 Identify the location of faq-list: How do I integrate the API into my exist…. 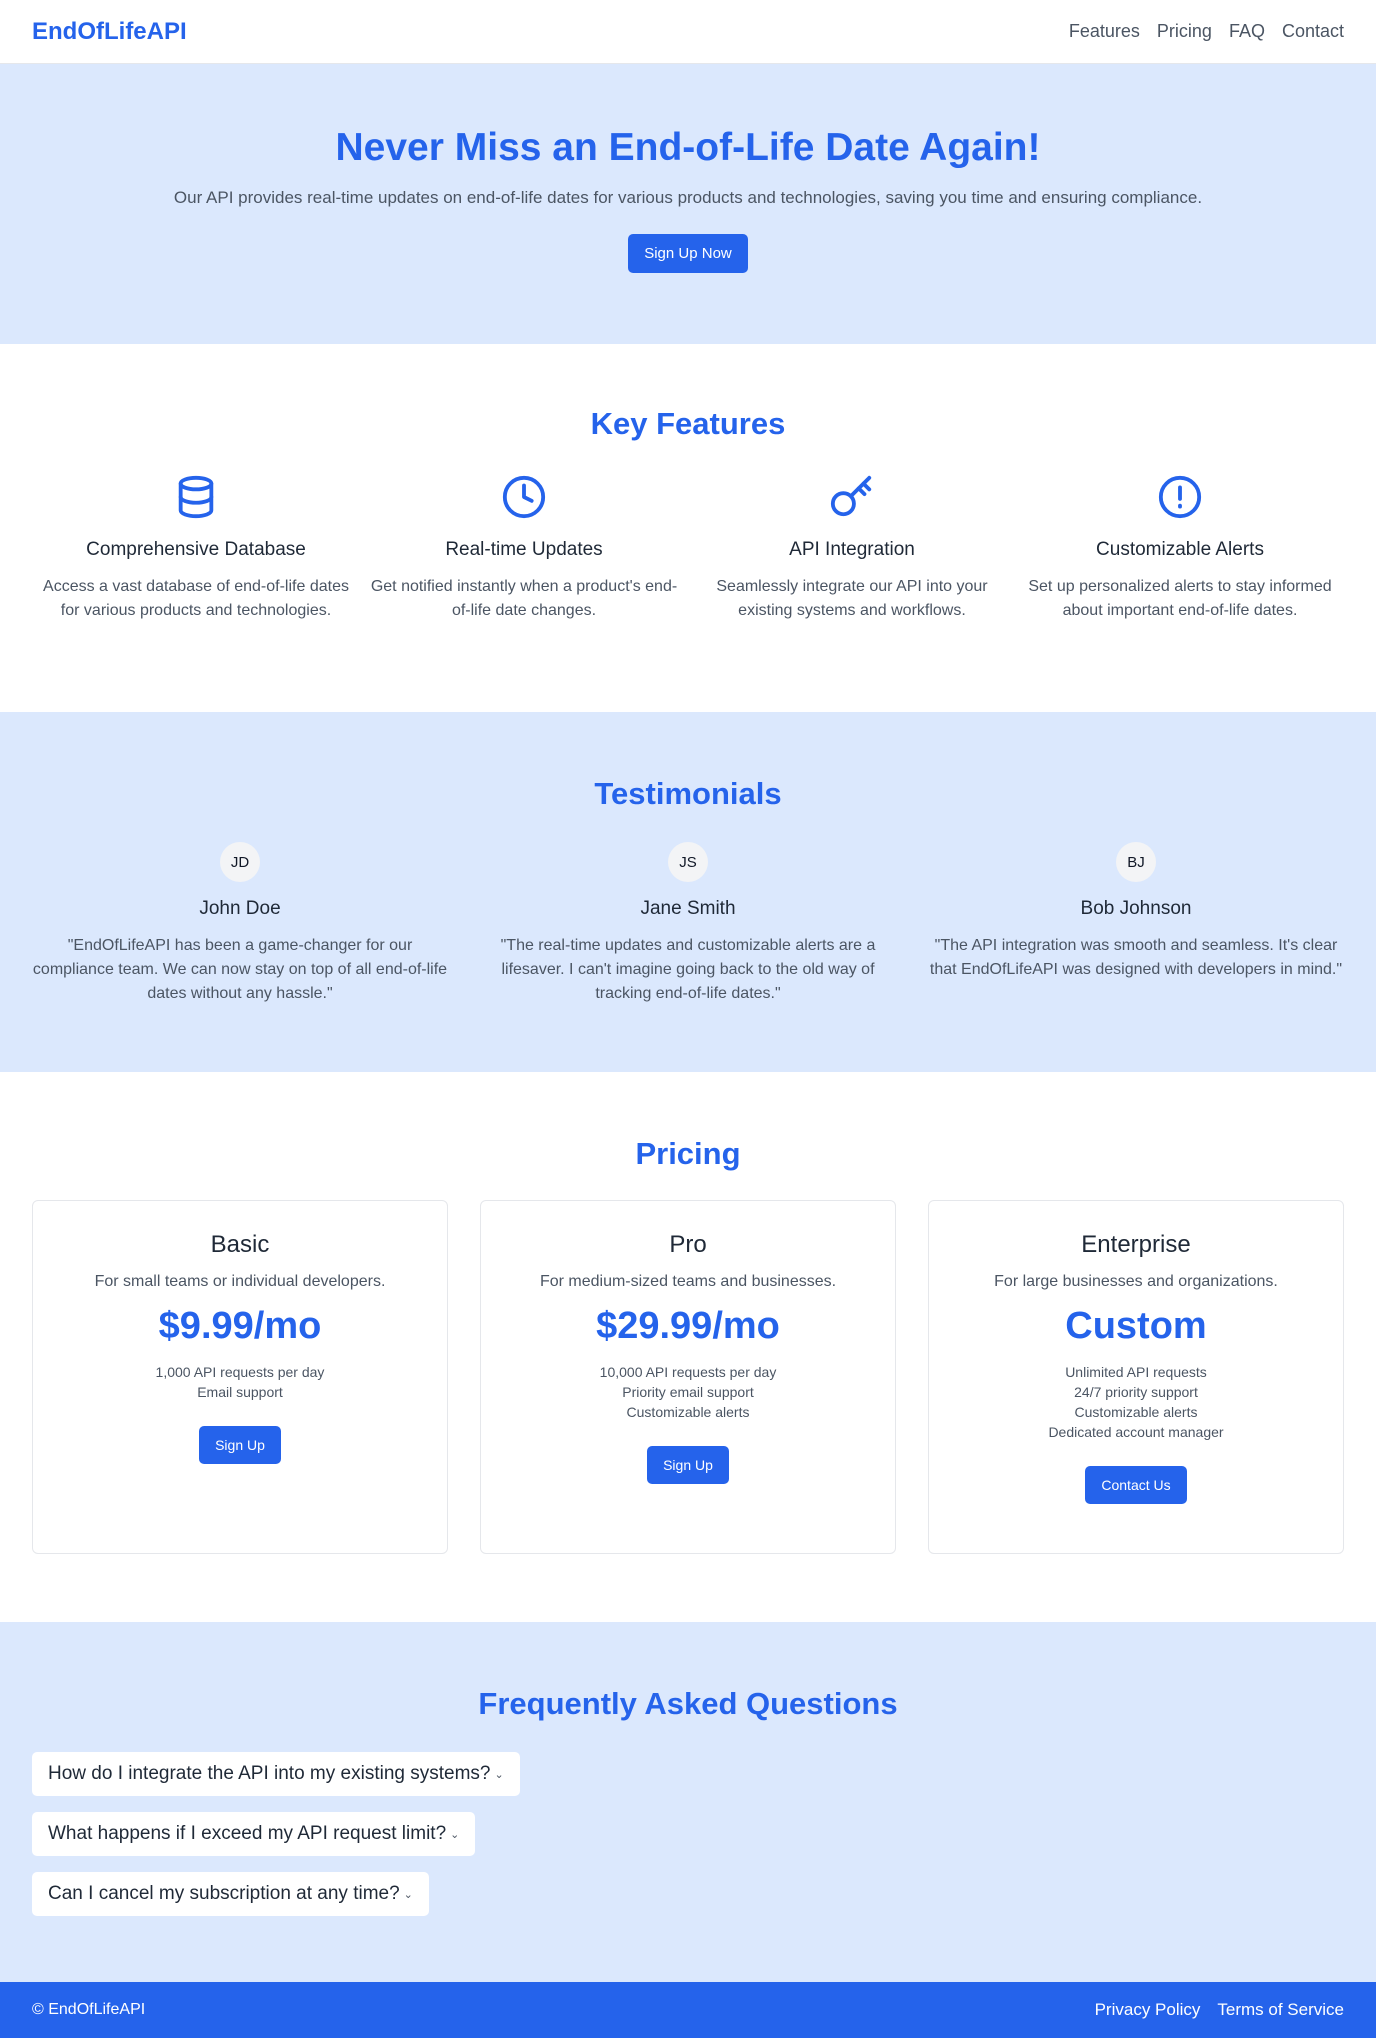
(688, 1842).